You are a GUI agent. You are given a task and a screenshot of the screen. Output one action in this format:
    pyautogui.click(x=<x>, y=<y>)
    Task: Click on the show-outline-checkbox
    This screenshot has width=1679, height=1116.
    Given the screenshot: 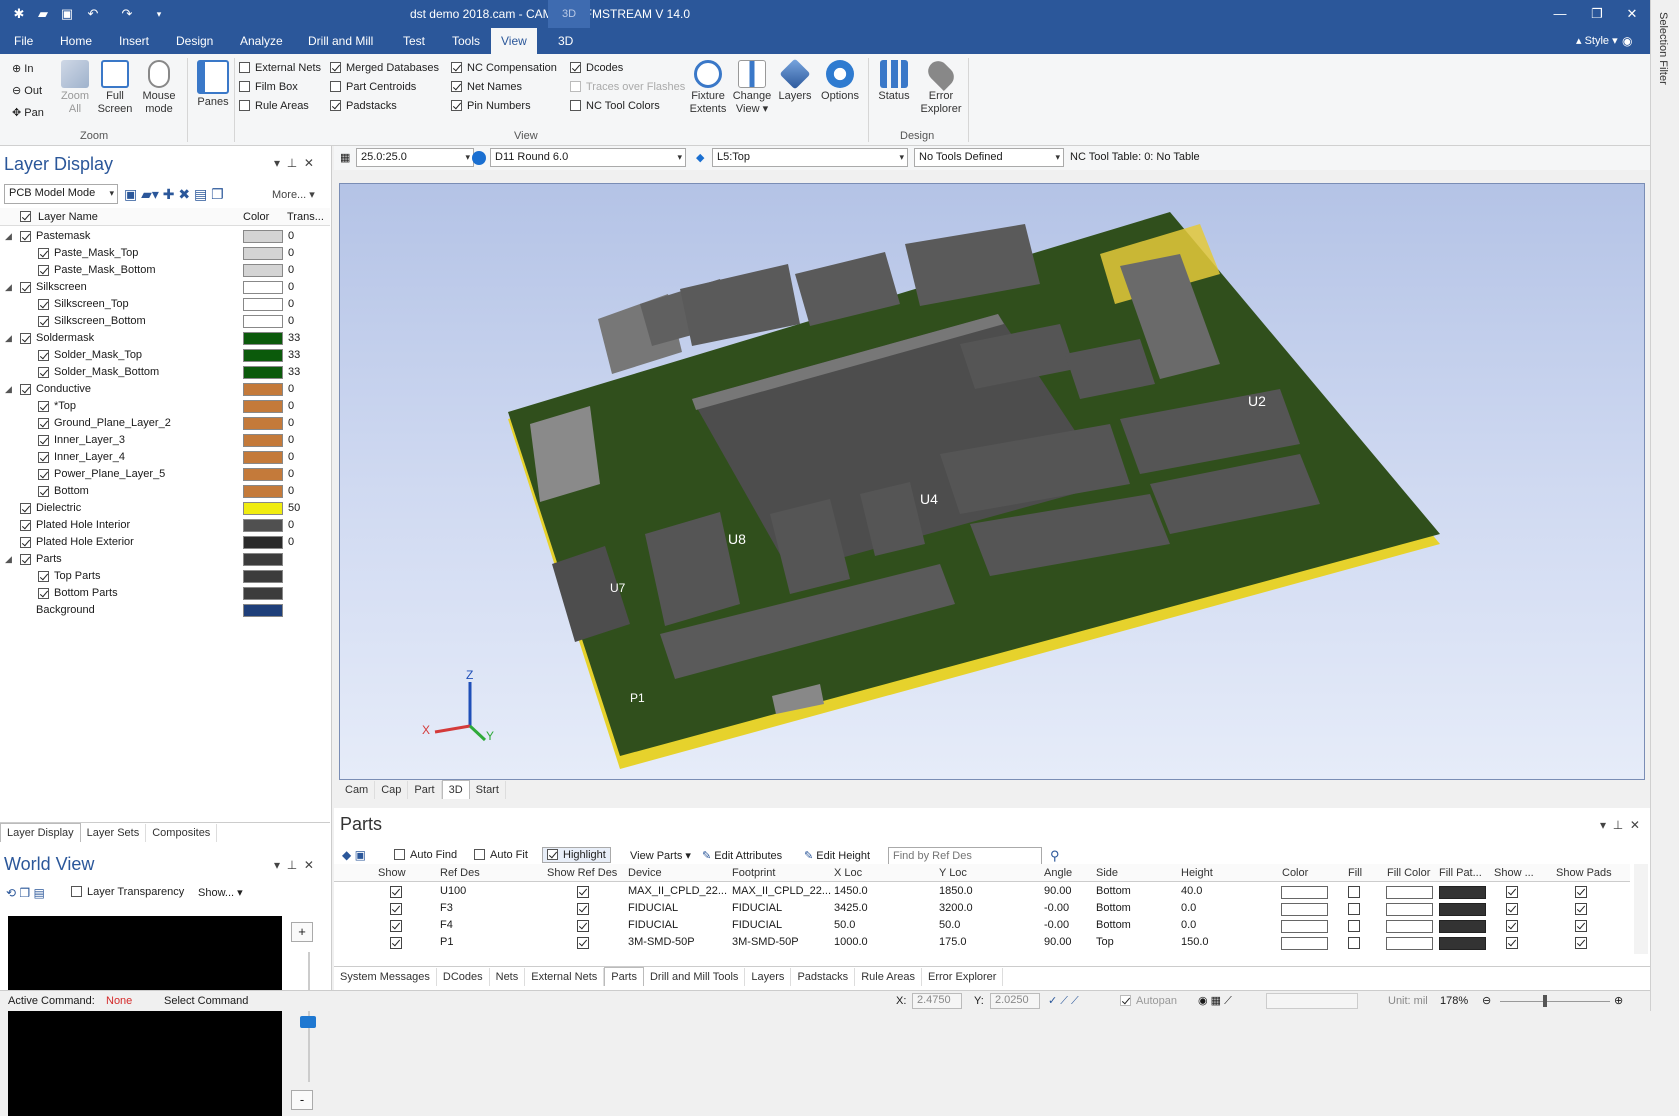 What is the action you would take?
    pyautogui.click(x=1512, y=892)
    